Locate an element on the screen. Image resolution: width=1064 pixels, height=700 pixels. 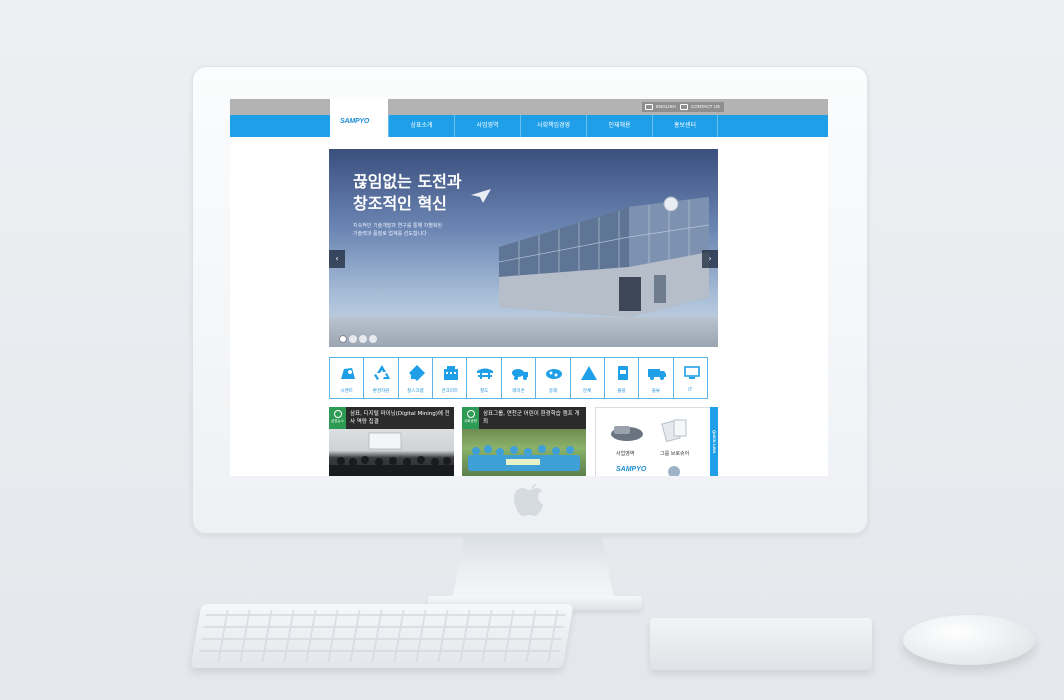
building-icon is located at coordinates (451, 373).